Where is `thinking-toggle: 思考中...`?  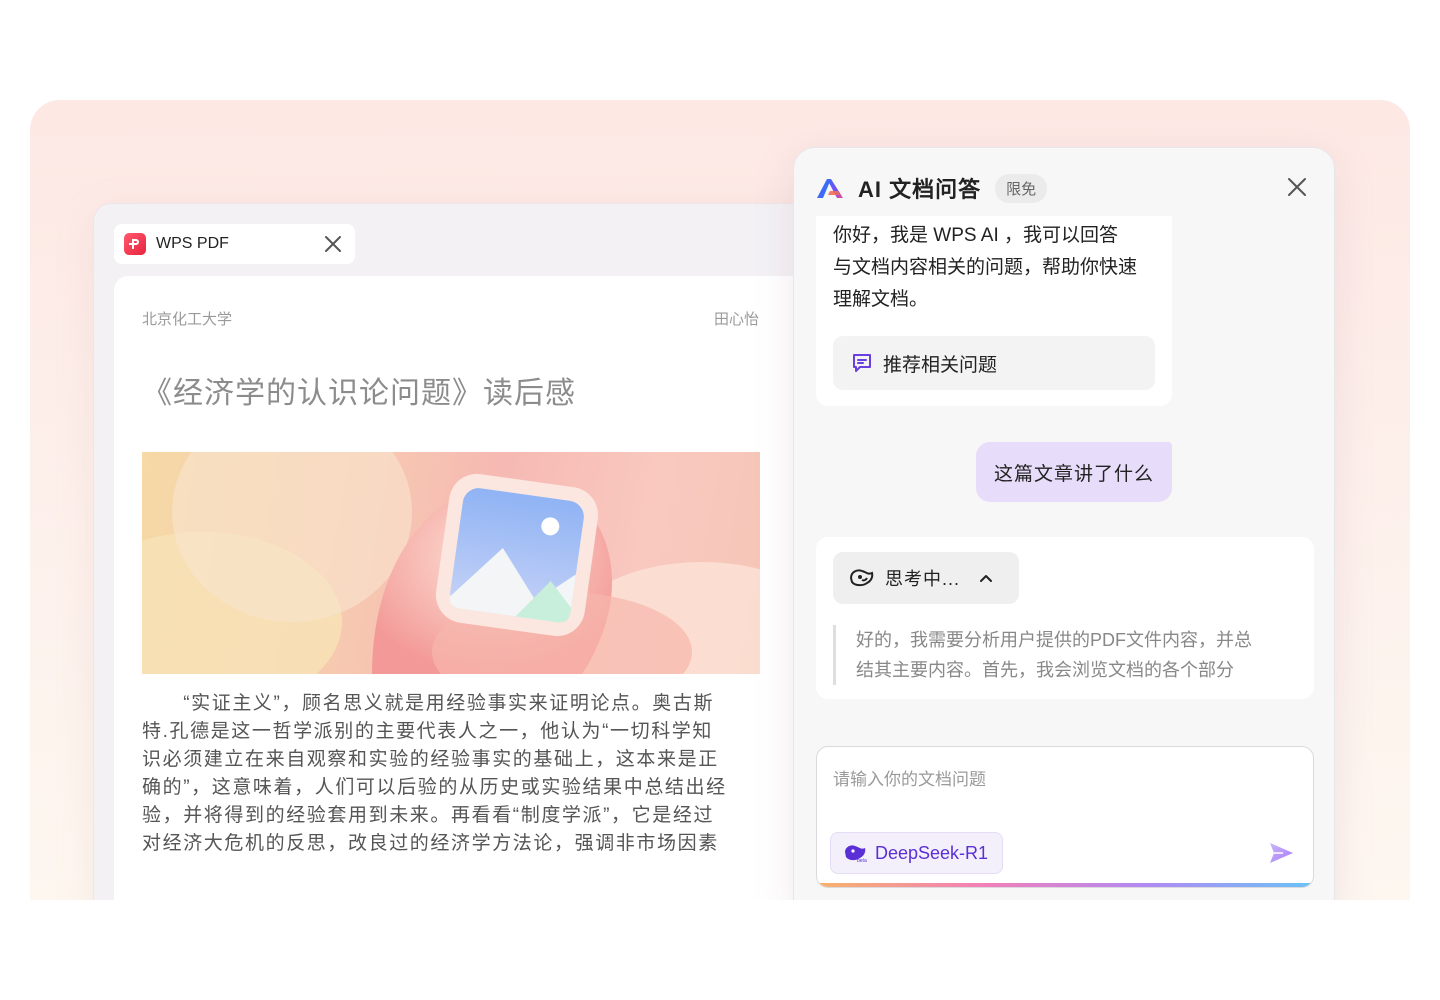
thinking-toggle: 思考中... is located at coordinates (926, 578).